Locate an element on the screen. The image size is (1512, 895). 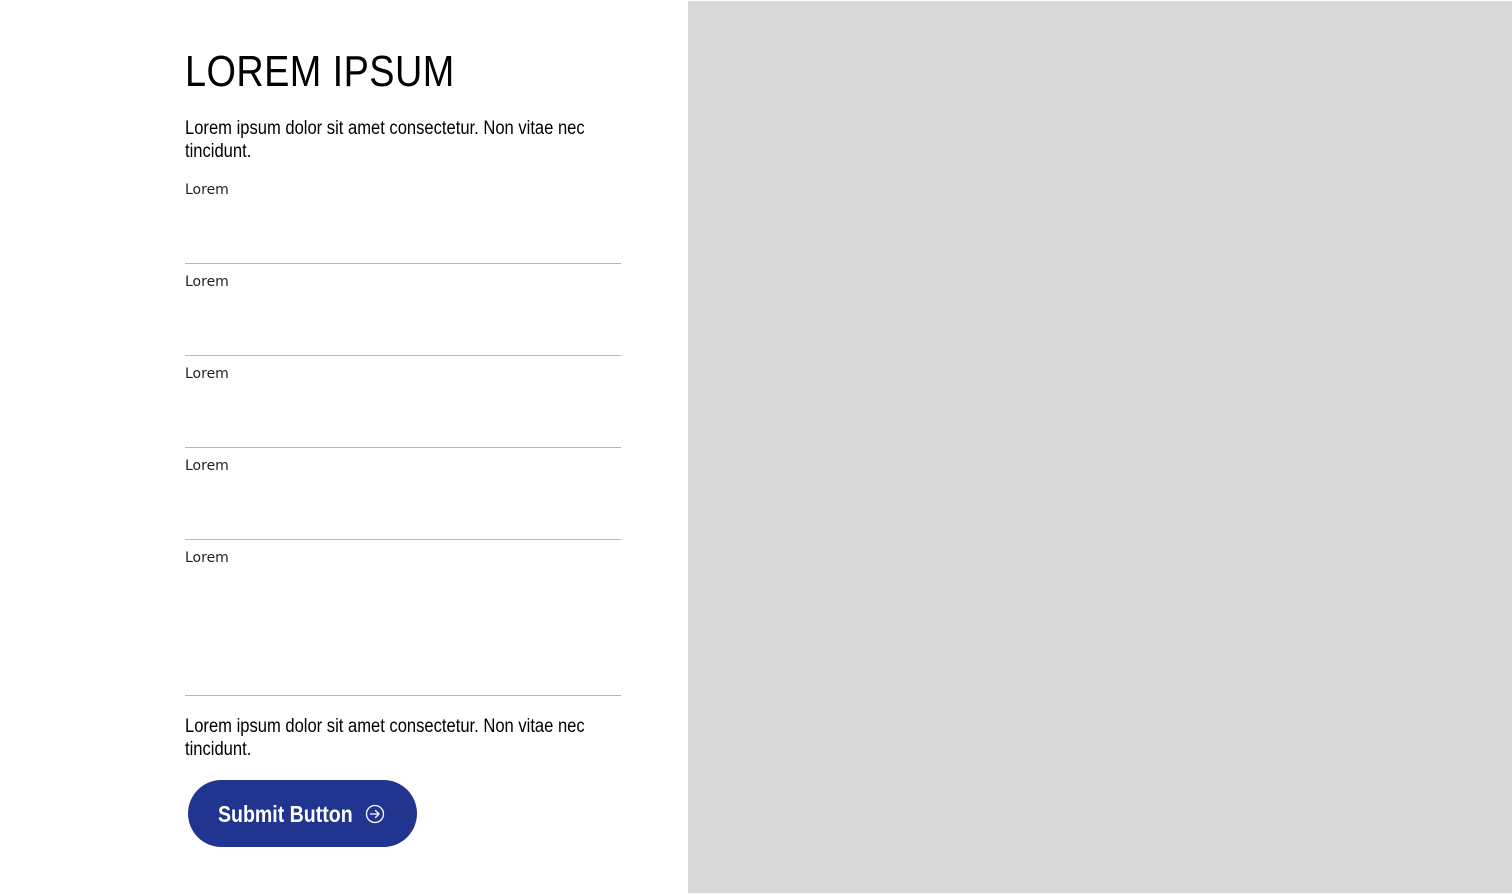
textarea-input is located at coordinates (403, 633).